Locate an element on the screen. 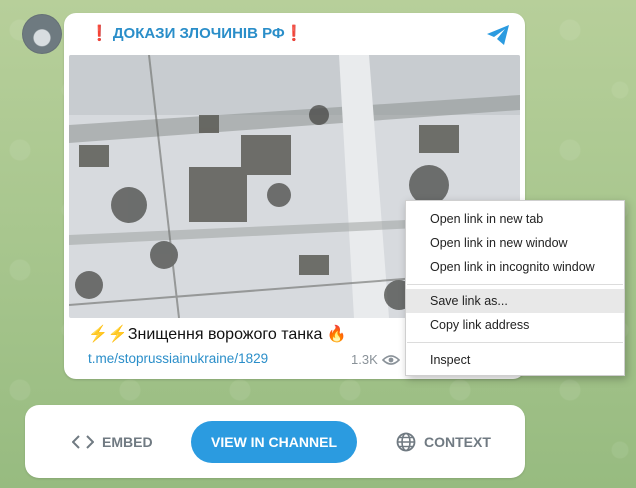  context-button: CONTEXT is located at coordinates (443, 441).